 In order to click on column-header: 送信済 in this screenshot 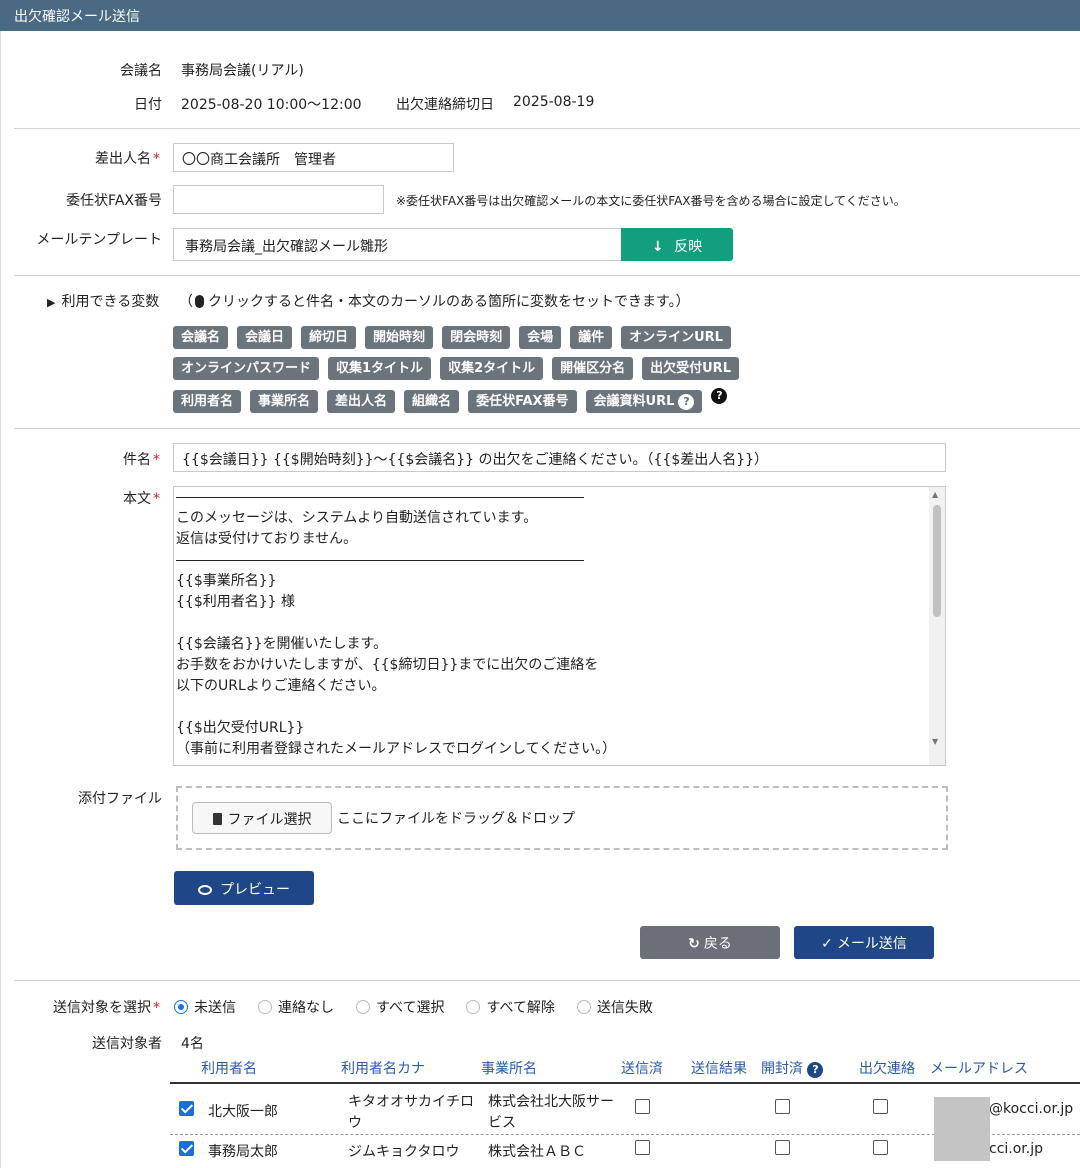, I will do `click(642, 1068)`.